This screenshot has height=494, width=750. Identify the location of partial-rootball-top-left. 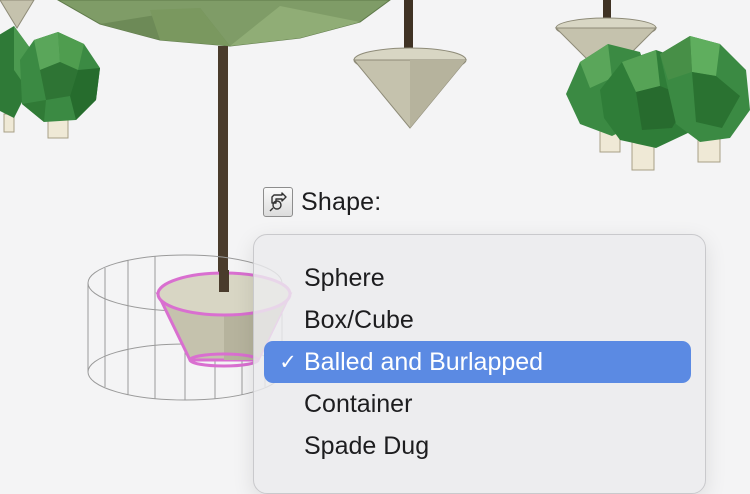
(17, 14).